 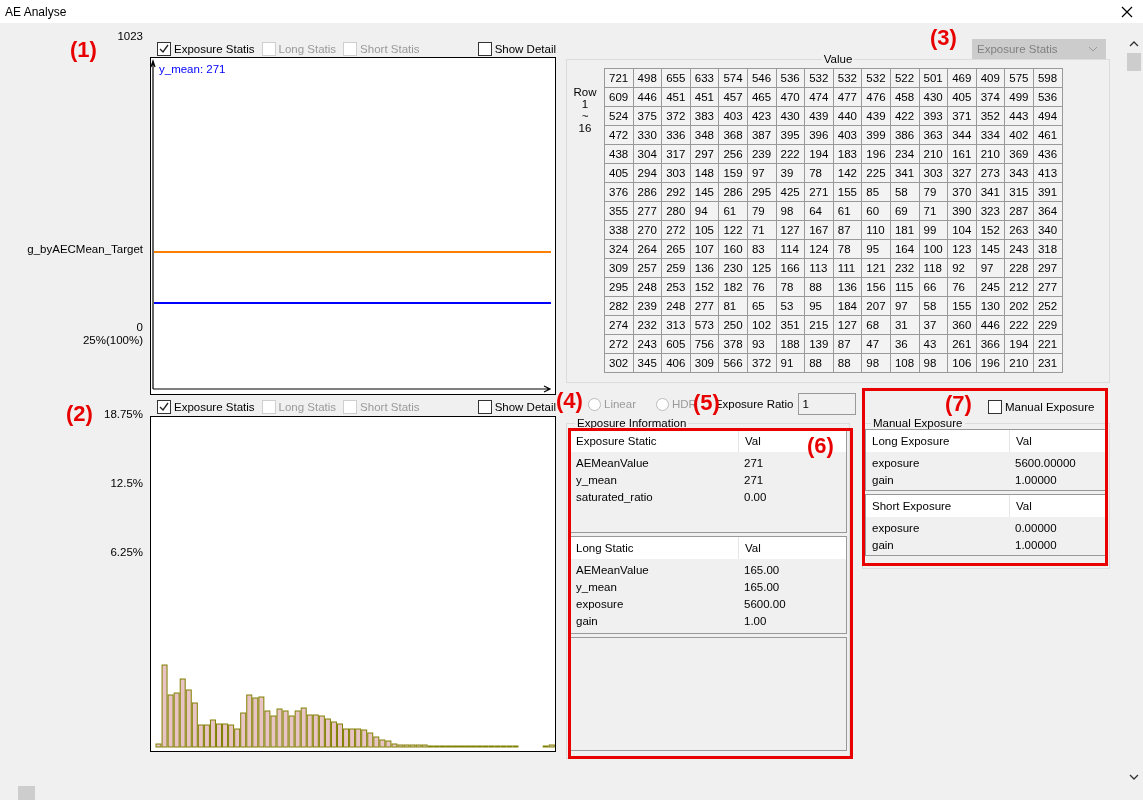 I want to click on chevron-down-icon, so click(x=1093, y=49).